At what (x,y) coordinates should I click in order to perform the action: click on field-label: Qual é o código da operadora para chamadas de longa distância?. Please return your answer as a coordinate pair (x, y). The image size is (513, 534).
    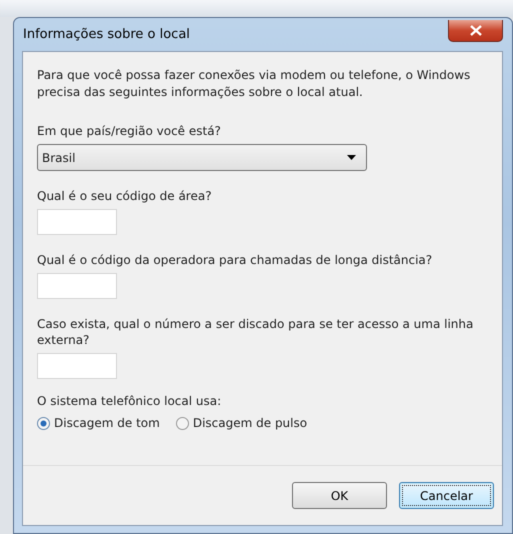
    Looking at the image, I should click on (235, 260).